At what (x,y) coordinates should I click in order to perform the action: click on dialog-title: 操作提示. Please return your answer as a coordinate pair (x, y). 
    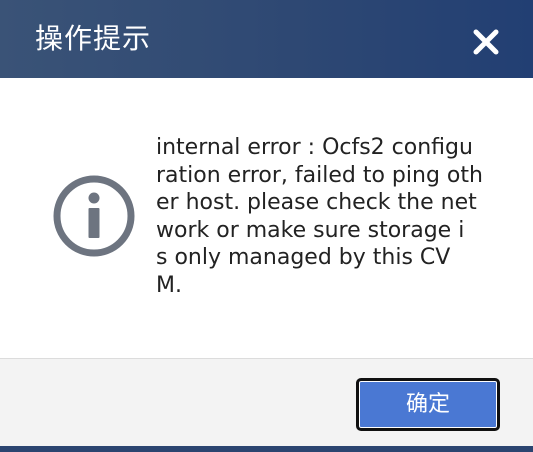
    Looking at the image, I should click on (93, 38).